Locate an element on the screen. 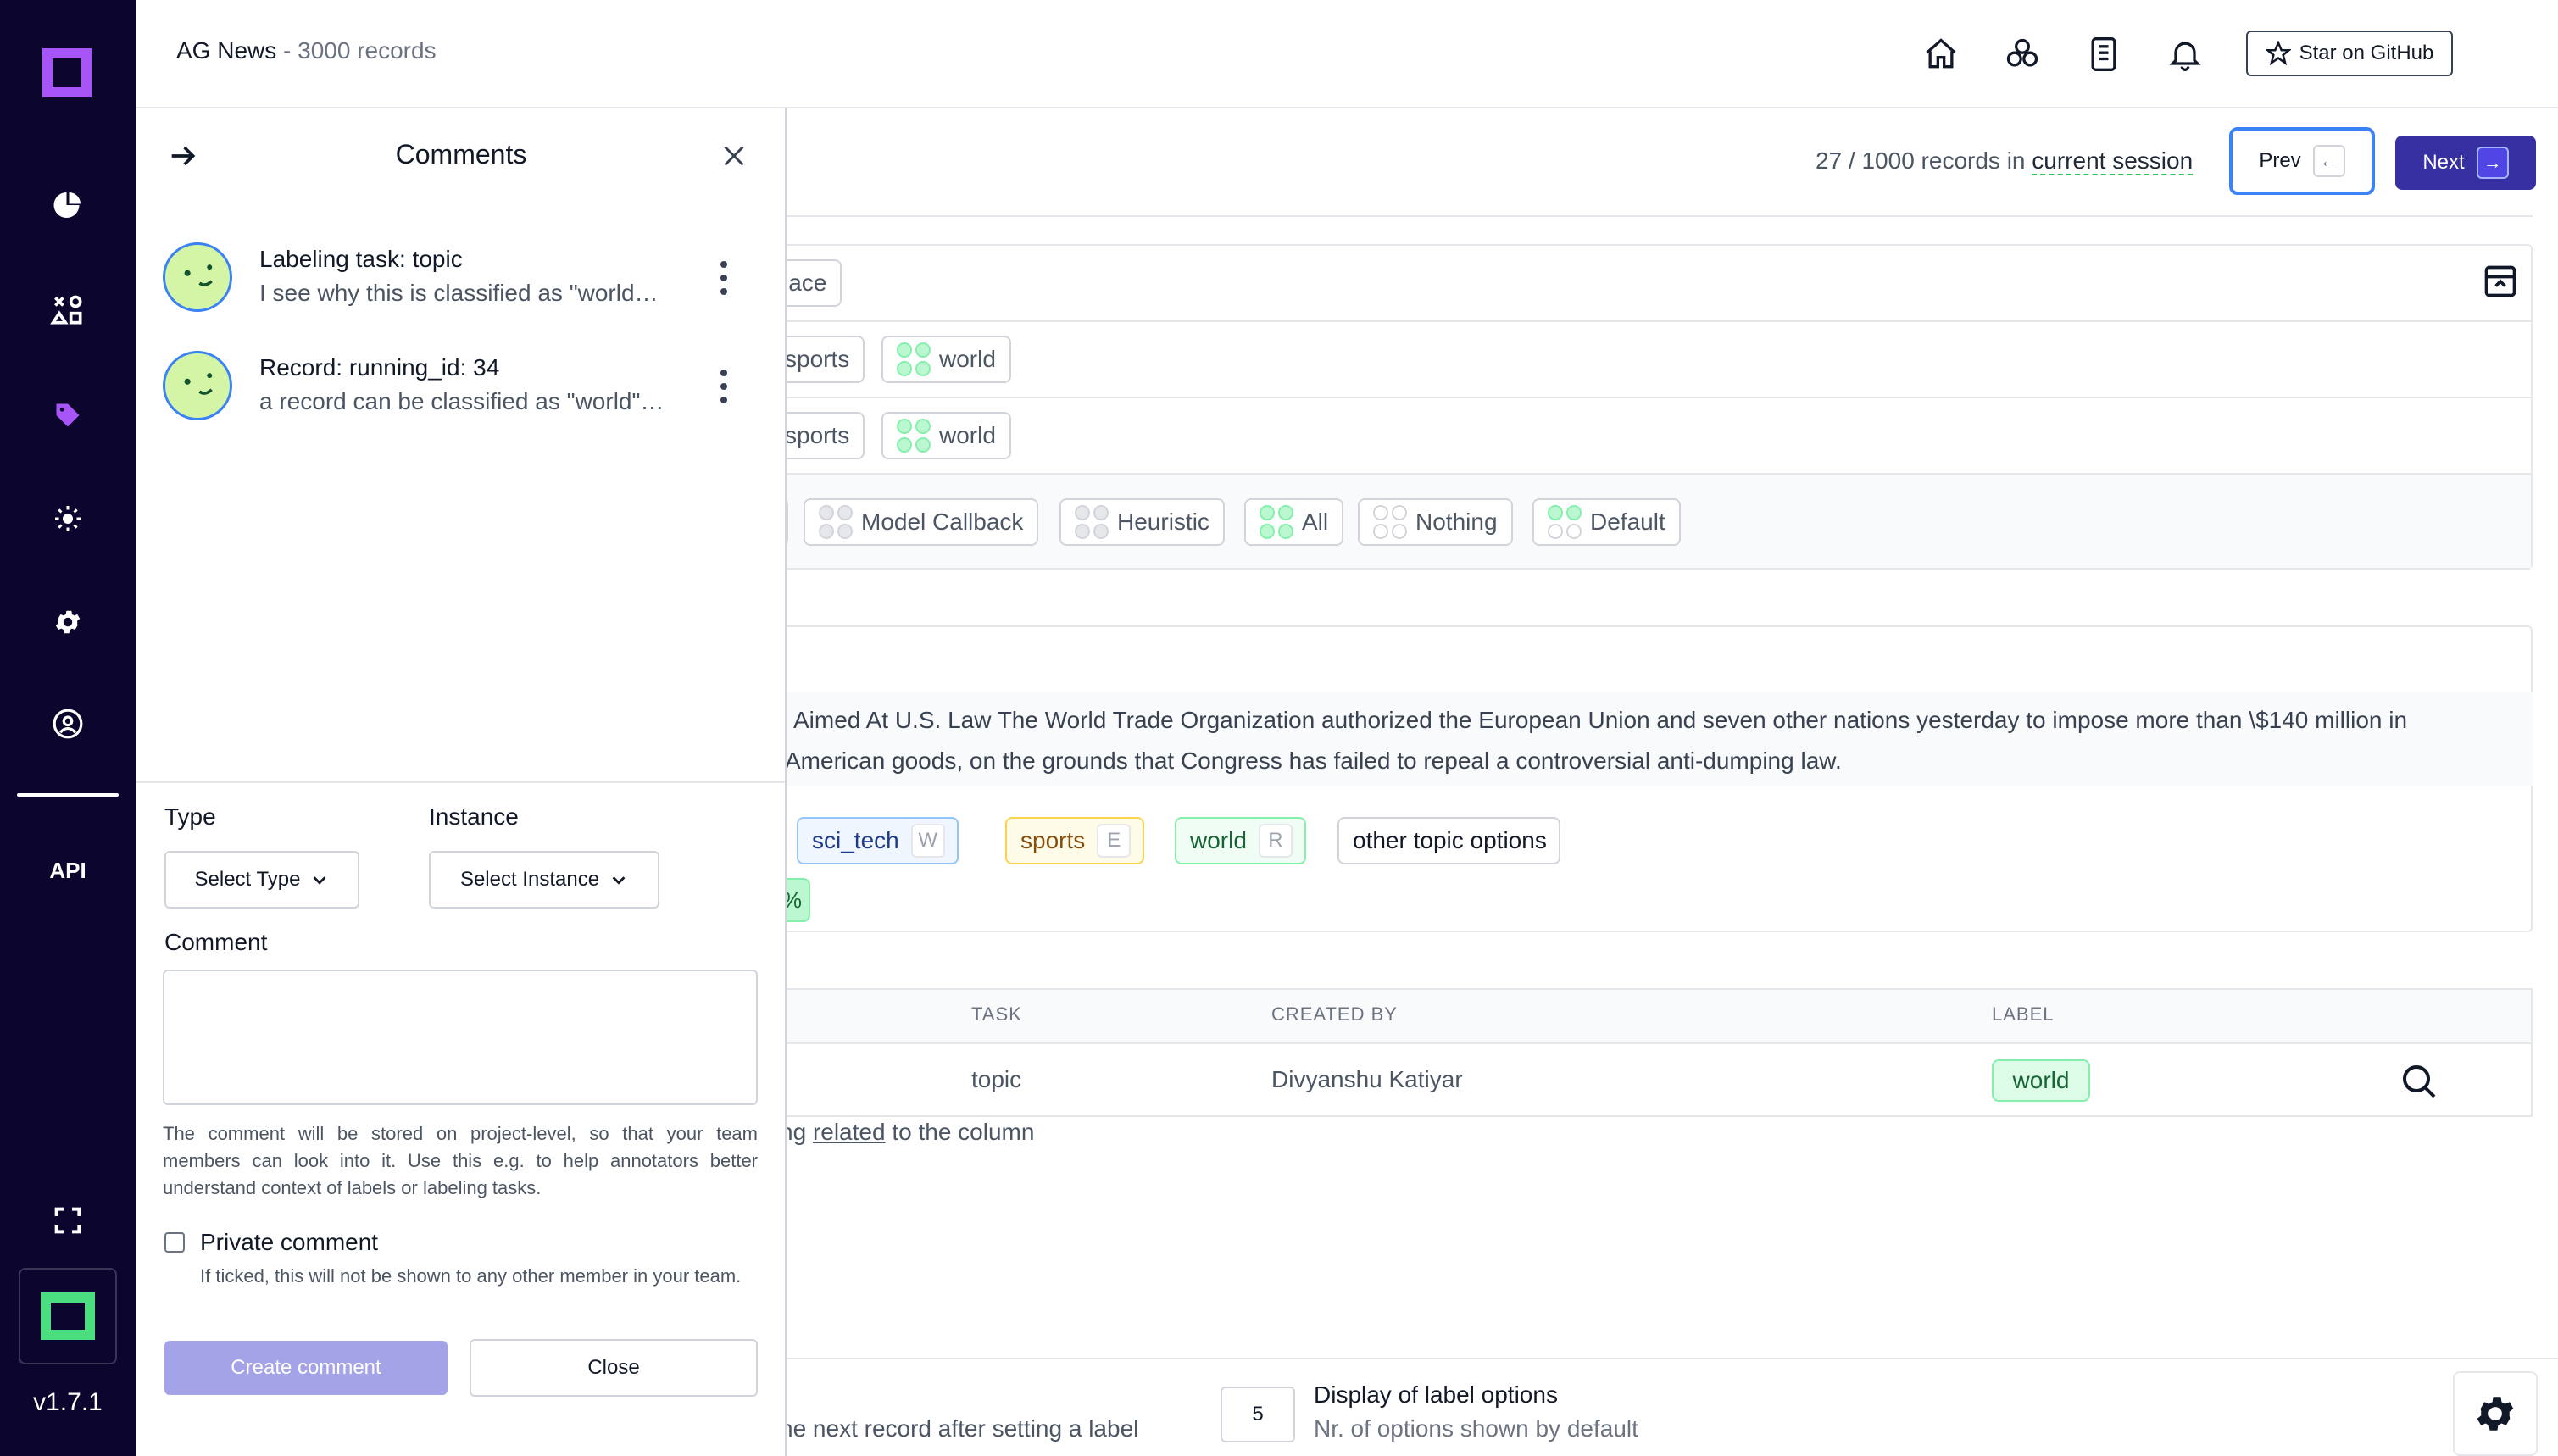  filter-chip-model-callback: Model Callback is located at coordinates (921, 522).